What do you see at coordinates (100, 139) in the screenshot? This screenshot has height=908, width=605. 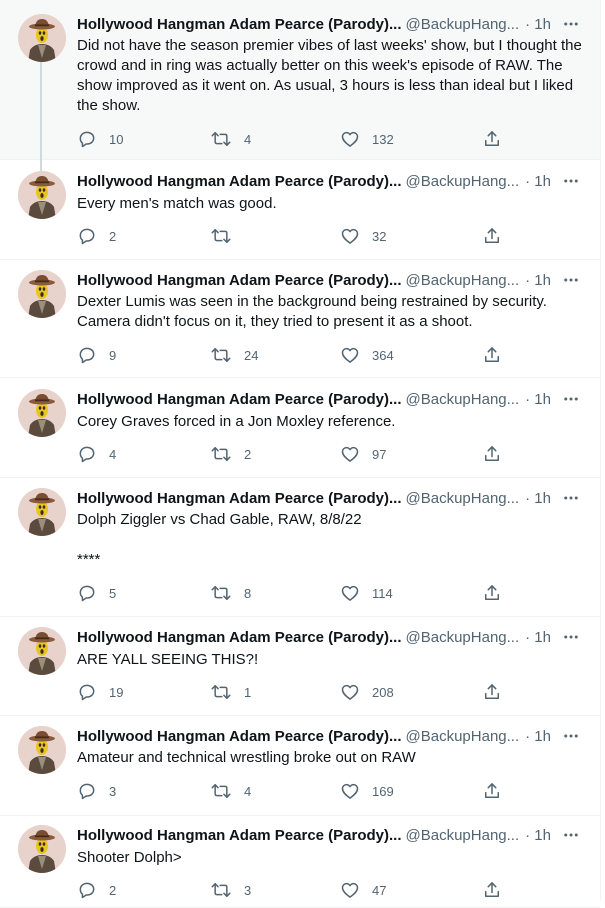 I see `reply-button: 10` at bounding box center [100, 139].